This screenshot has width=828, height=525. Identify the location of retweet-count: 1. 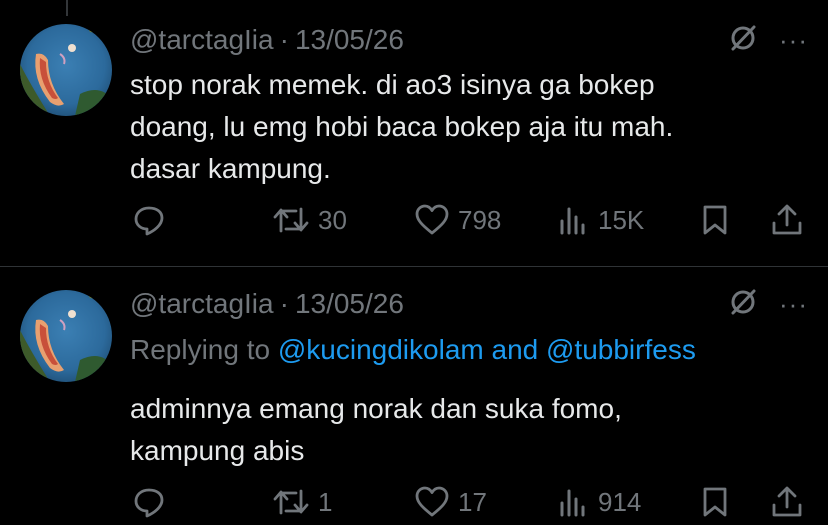
(325, 501).